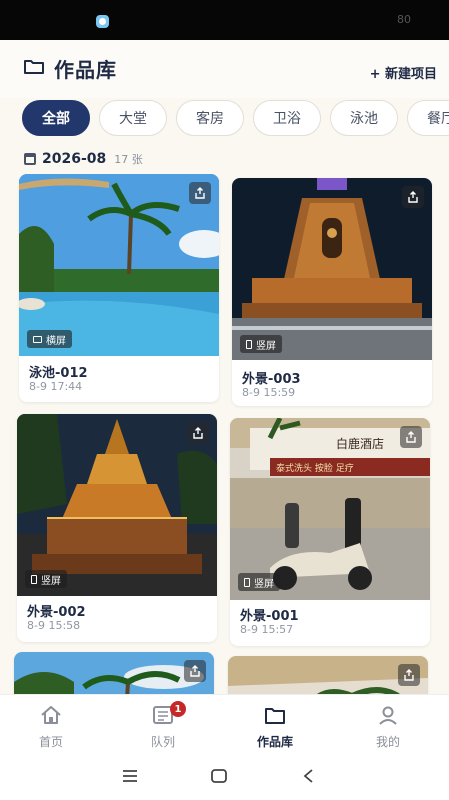 Image resolution: width=449 pixels, height=800 pixels. What do you see at coordinates (269, 392) in the screenshot?
I see `work-time: 8-9 15:59` at bounding box center [269, 392].